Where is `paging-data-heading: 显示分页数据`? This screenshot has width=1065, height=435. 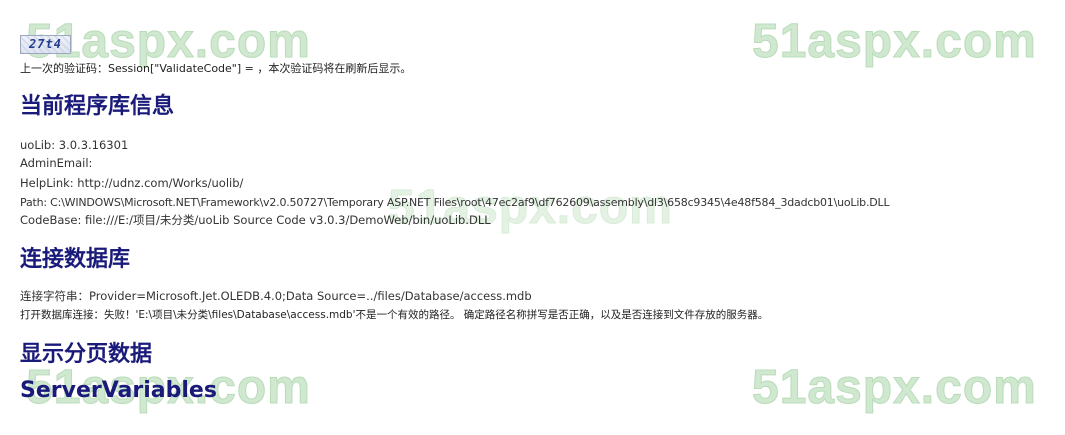
paging-data-heading: 显示分页数据 is located at coordinates (86, 354).